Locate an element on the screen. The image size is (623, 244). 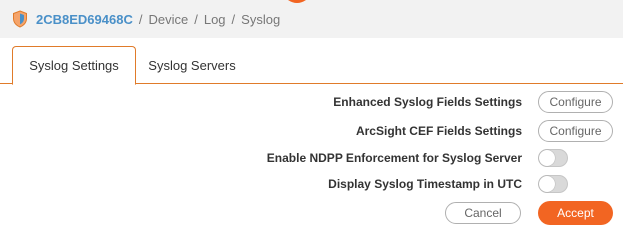
enhanced-fields-label: Enhanced Syslog Fields Settings is located at coordinates (427, 102).